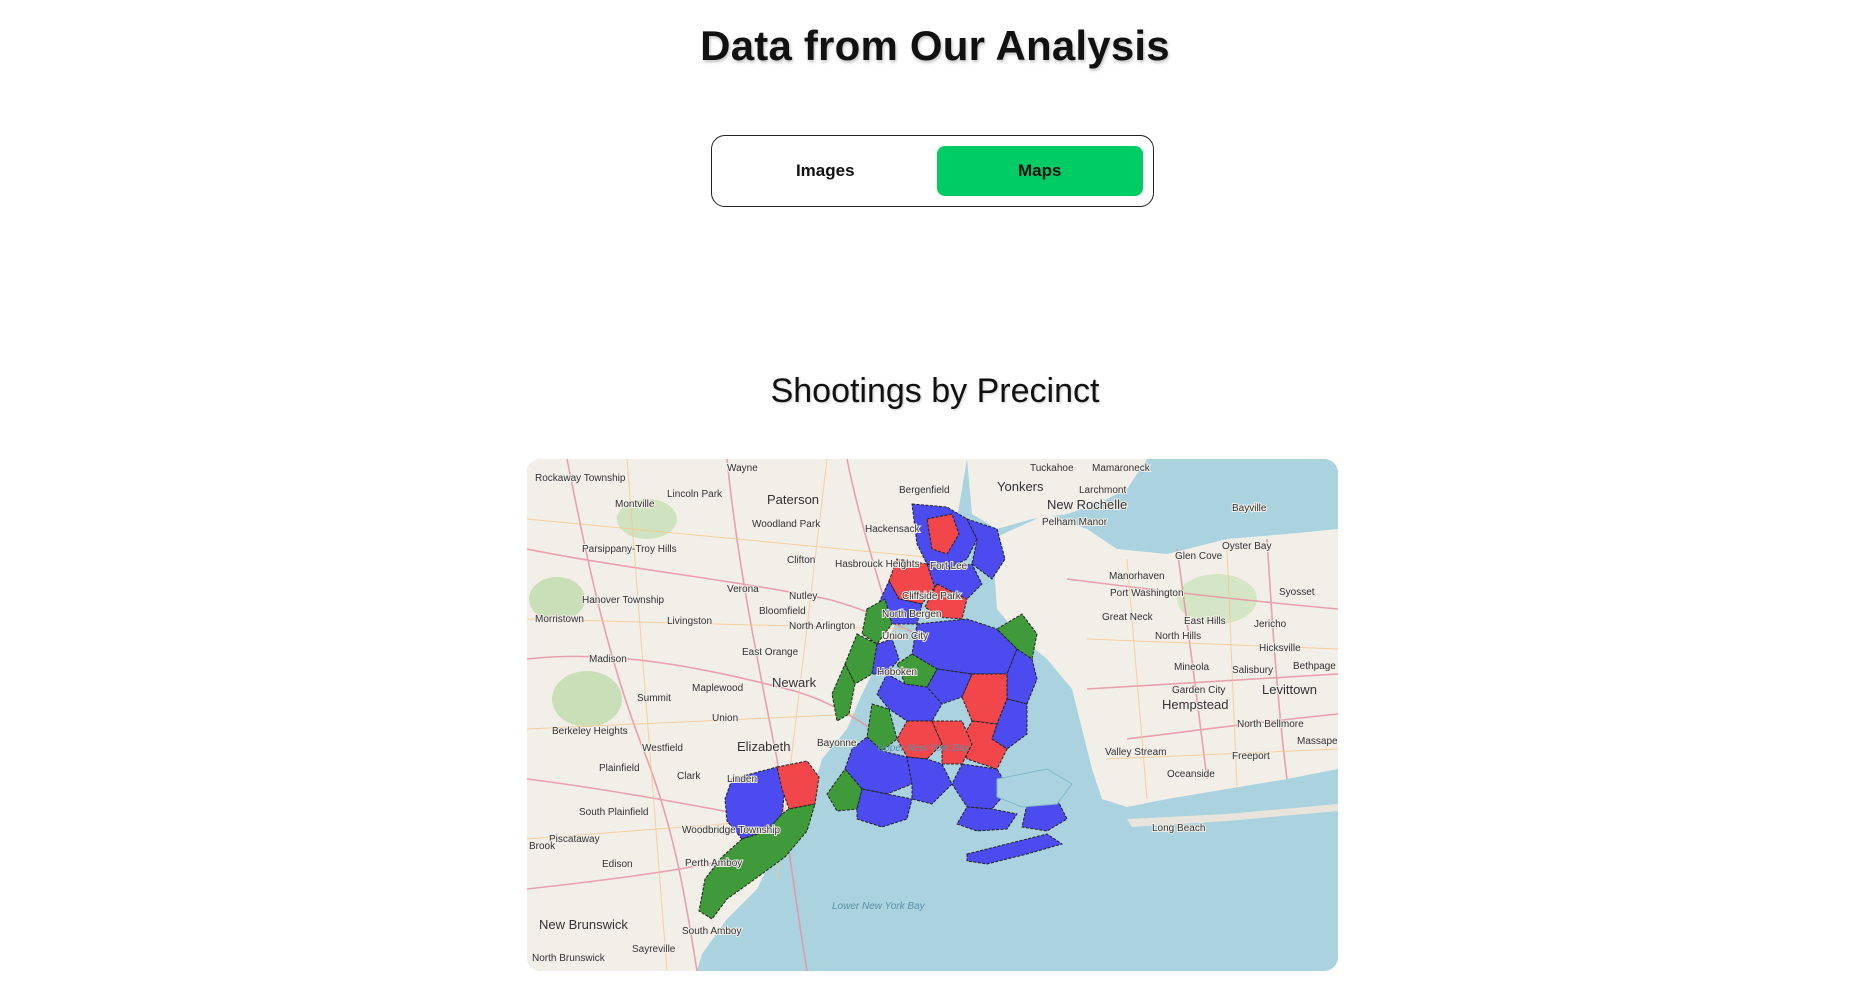  Describe the element at coordinates (1087, 504) in the screenshot. I see `map-label: New Rochelle` at that location.